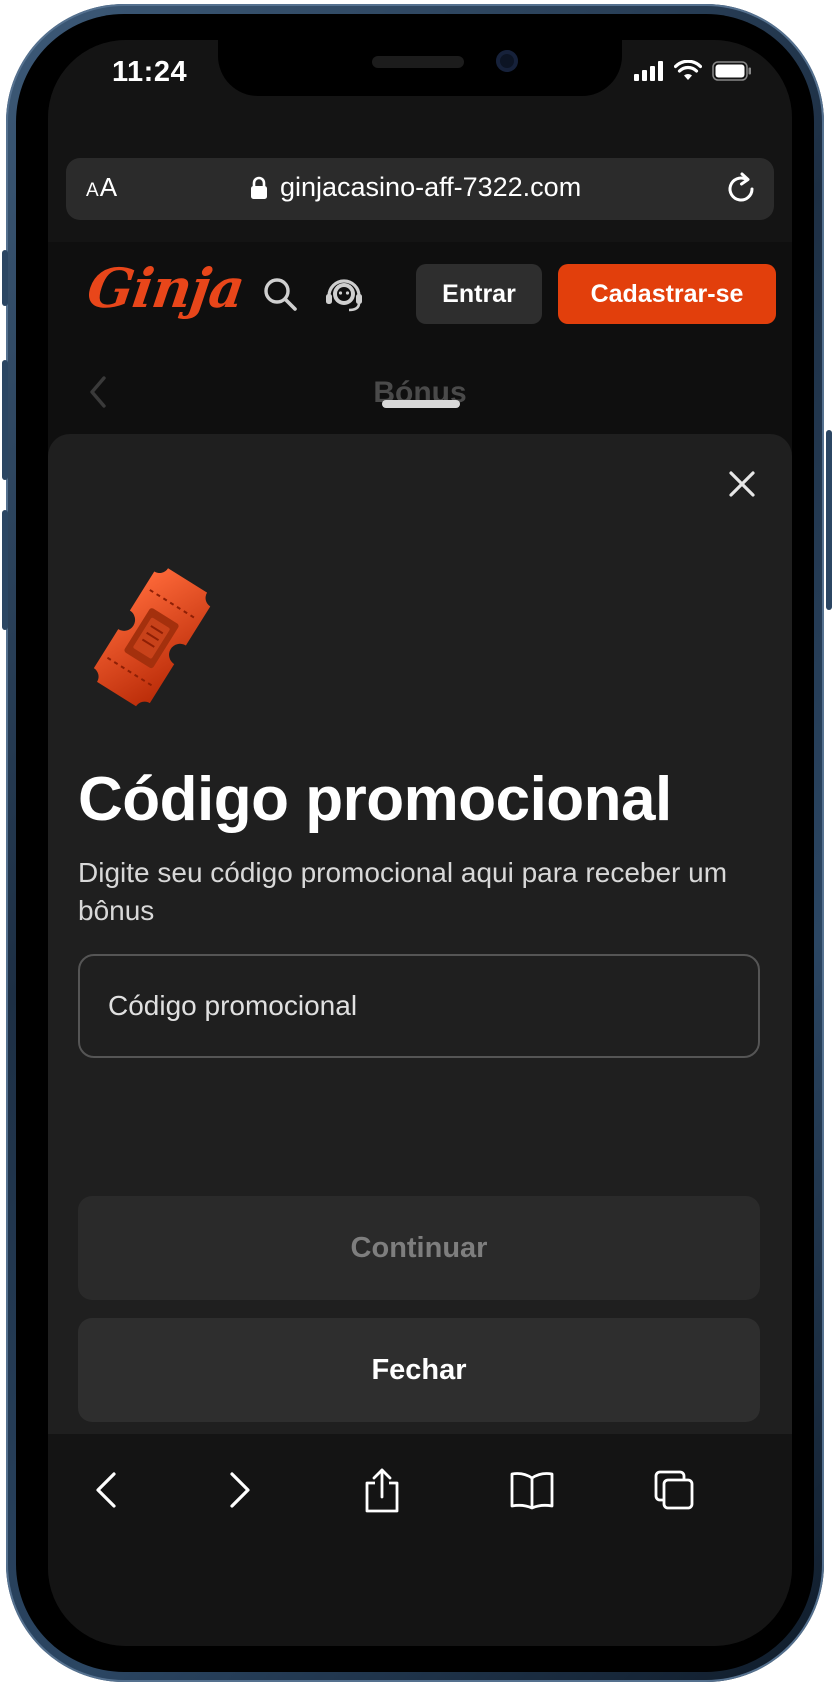 The image size is (834, 1688). I want to click on login-button: Entrar, so click(479, 294).